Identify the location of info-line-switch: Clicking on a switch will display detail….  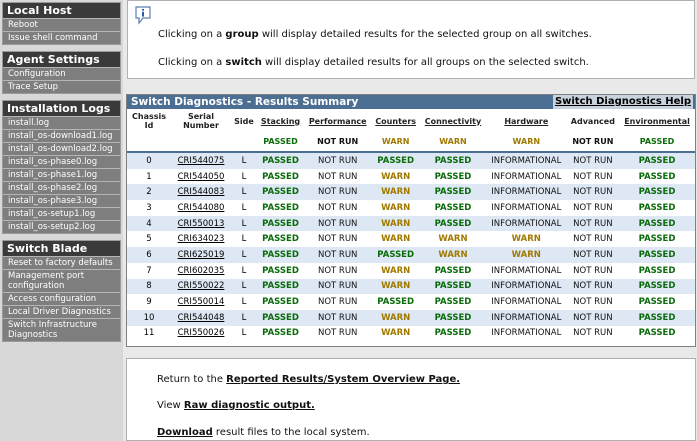
(373, 62).